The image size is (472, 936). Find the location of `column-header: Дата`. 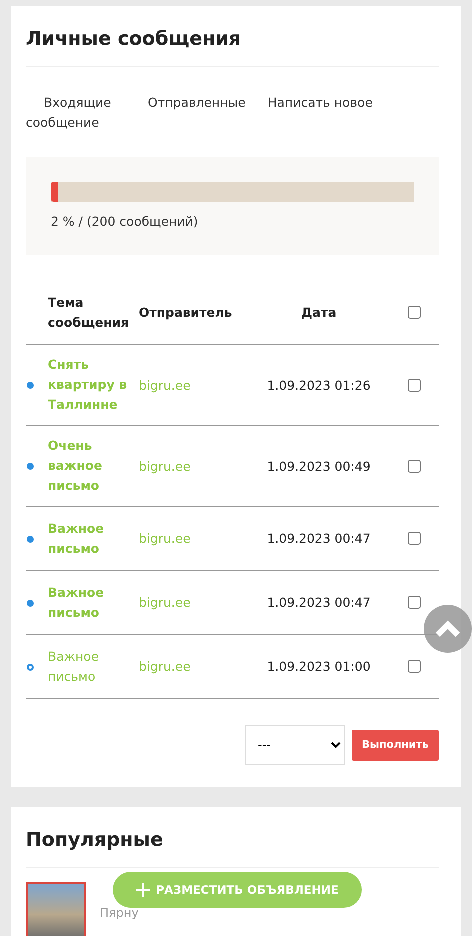

column-header: Дата is located at coordinates (319, 313).